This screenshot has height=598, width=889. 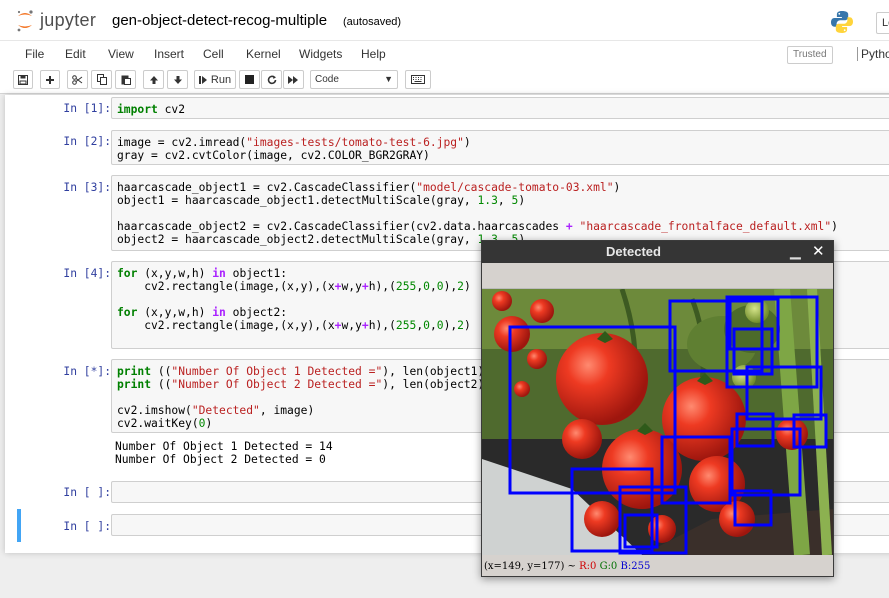 I want to click on cut-button, so click(x=77, y=79).